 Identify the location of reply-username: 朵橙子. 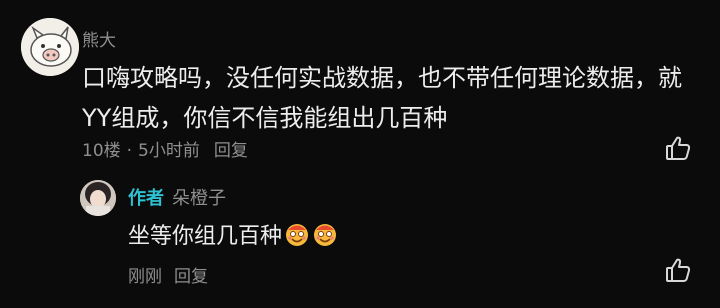
(199, 198).